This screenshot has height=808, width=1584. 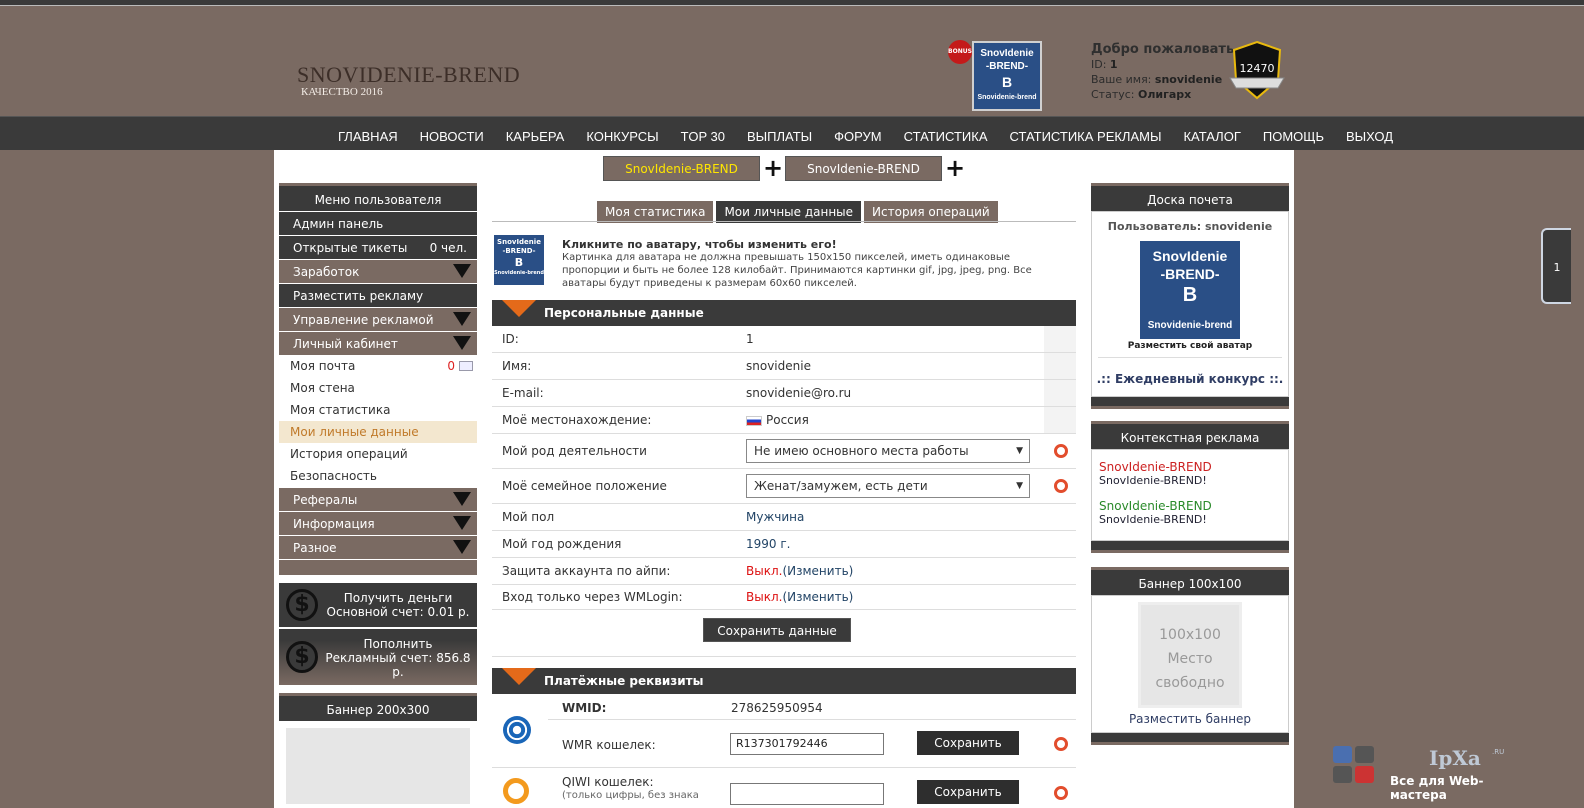 I want to click on section-title: Платёжные реквизиты, so click(x=624, y=681).